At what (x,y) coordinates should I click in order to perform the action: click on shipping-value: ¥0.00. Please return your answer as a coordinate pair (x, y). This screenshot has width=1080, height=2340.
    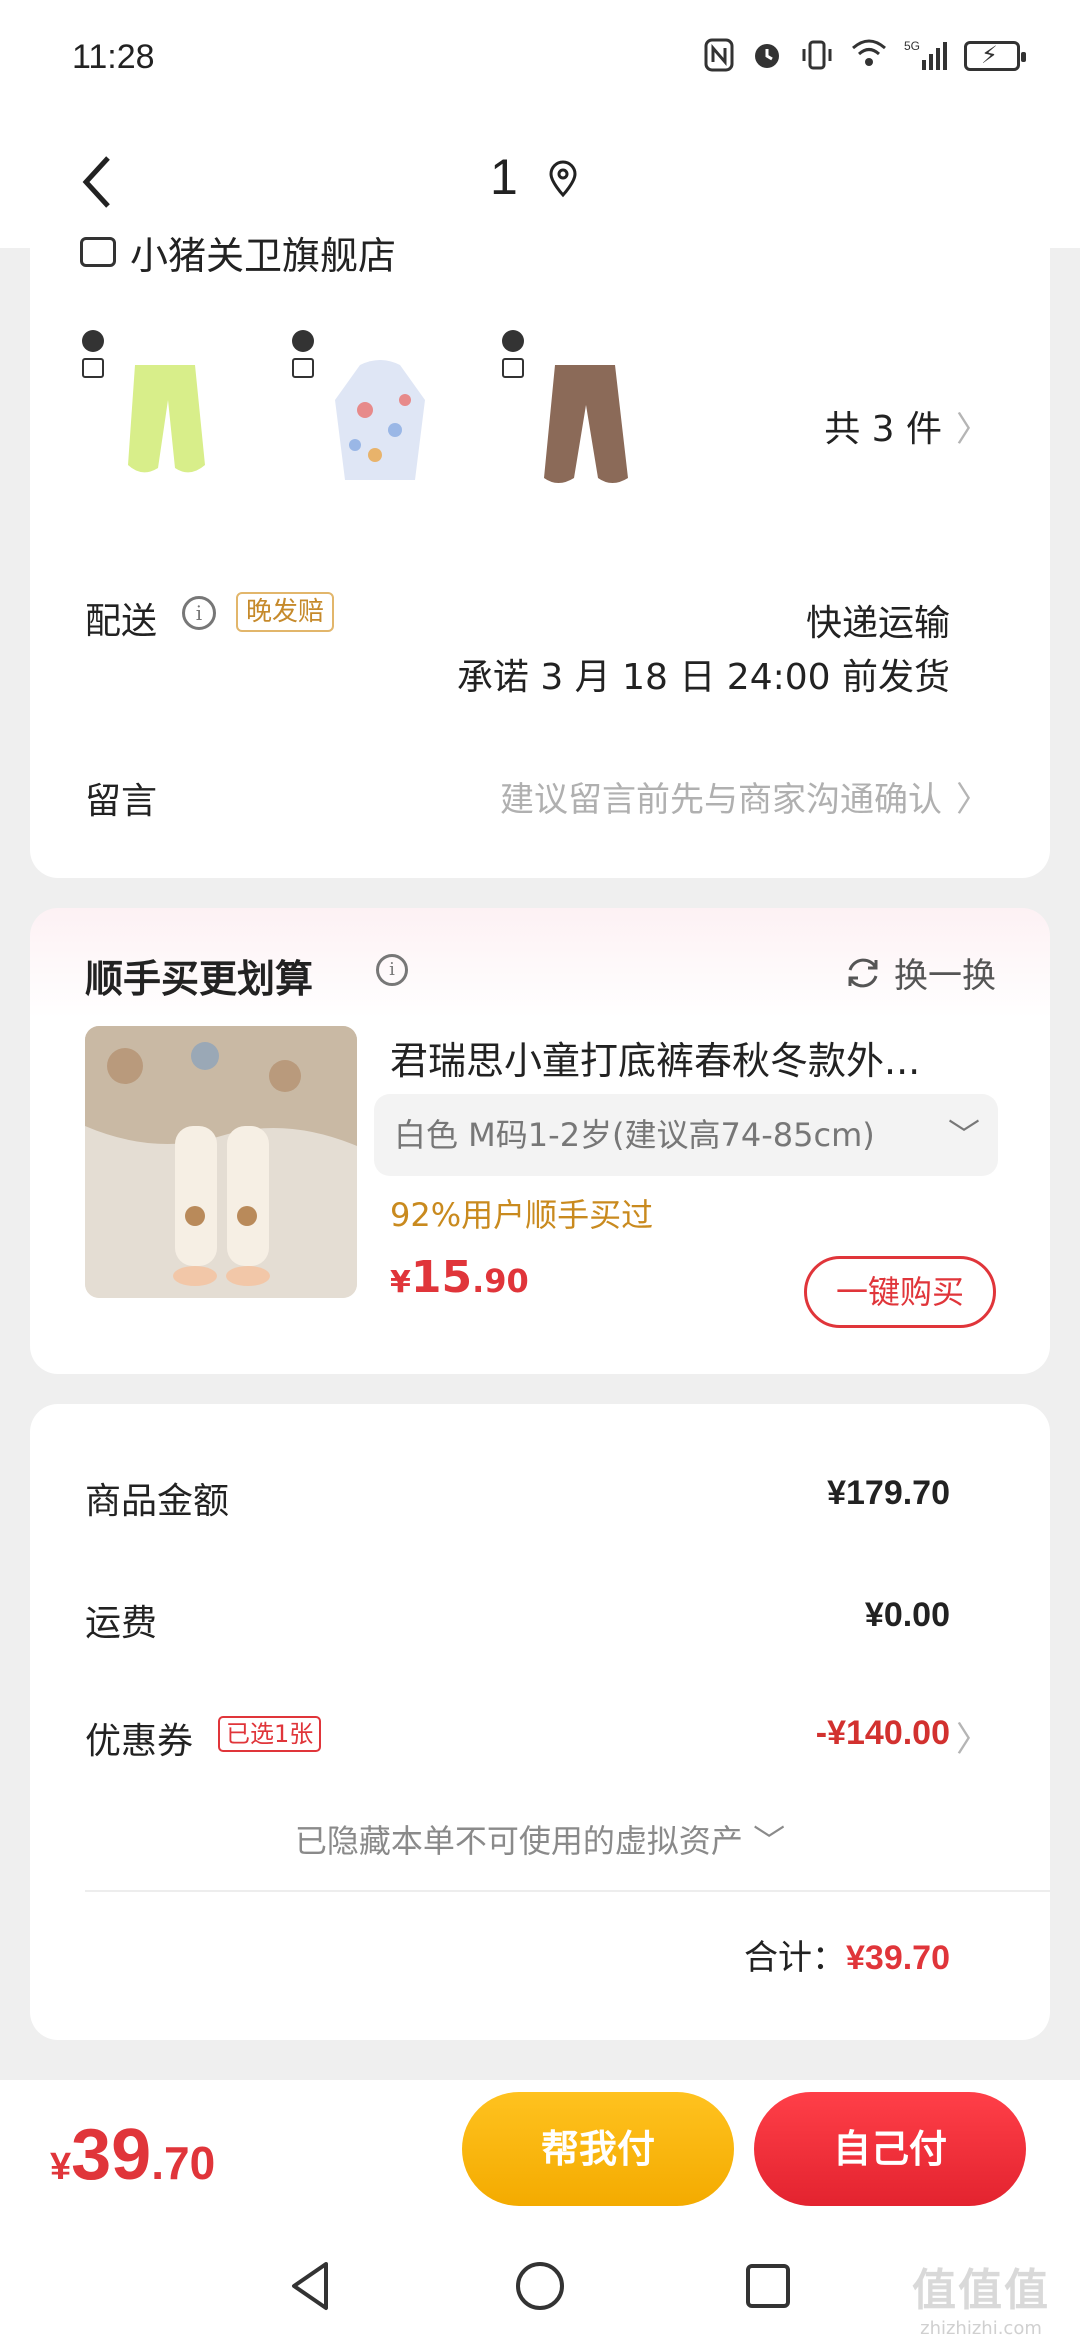
    Looking at the image, I should click on (907, 1615).